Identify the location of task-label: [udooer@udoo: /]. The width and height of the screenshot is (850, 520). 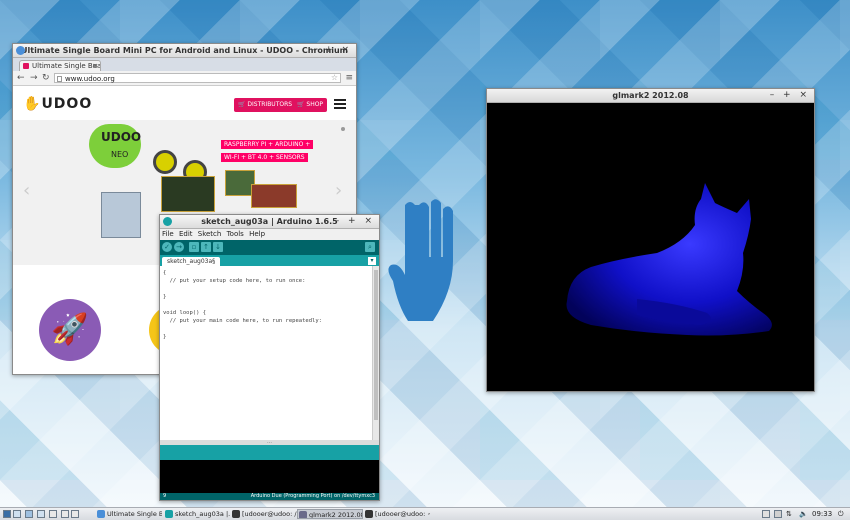
(269, 514).